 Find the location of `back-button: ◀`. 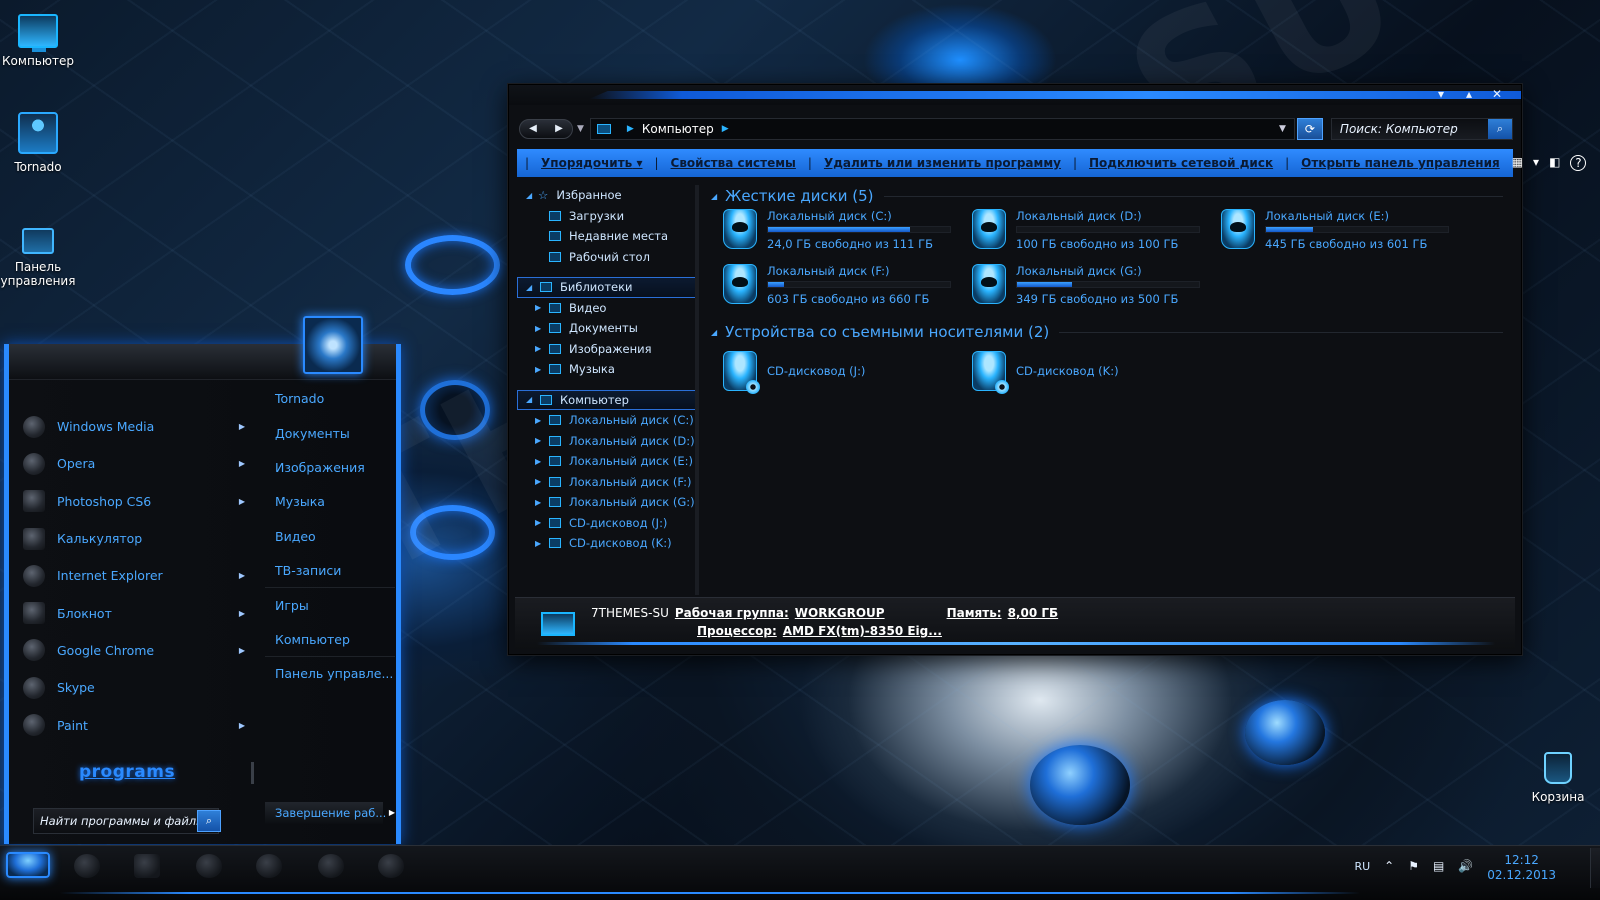

back-button: ◀ is located at coordinates (533, 129).